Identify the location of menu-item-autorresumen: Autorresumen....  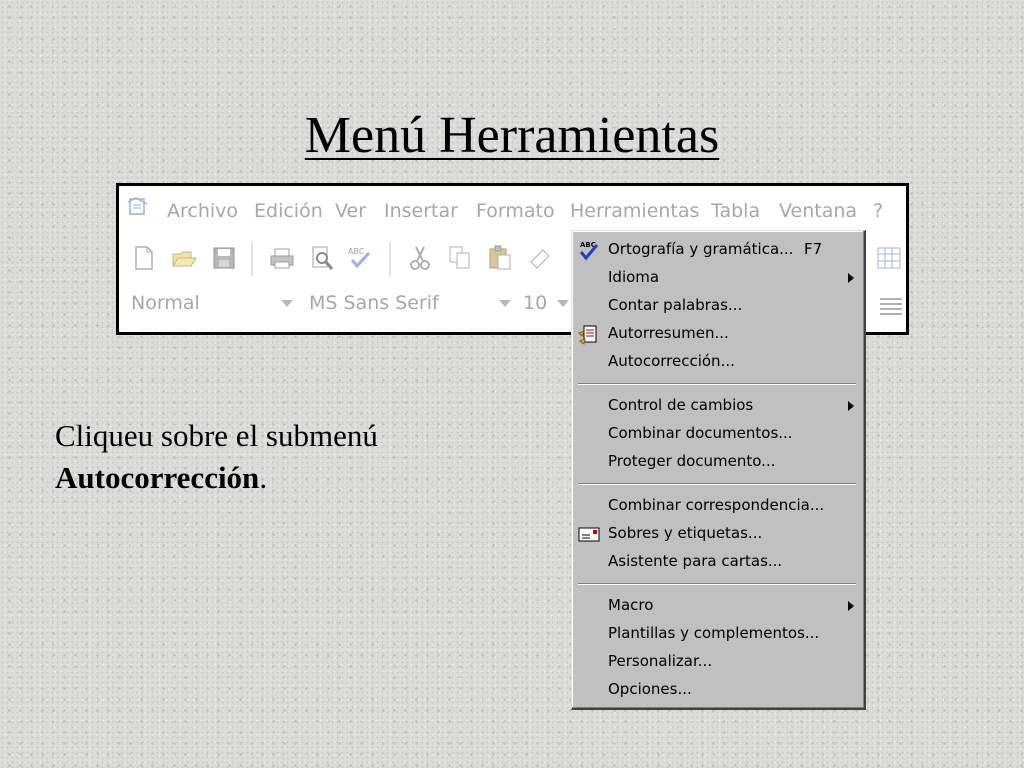
(718, 334).